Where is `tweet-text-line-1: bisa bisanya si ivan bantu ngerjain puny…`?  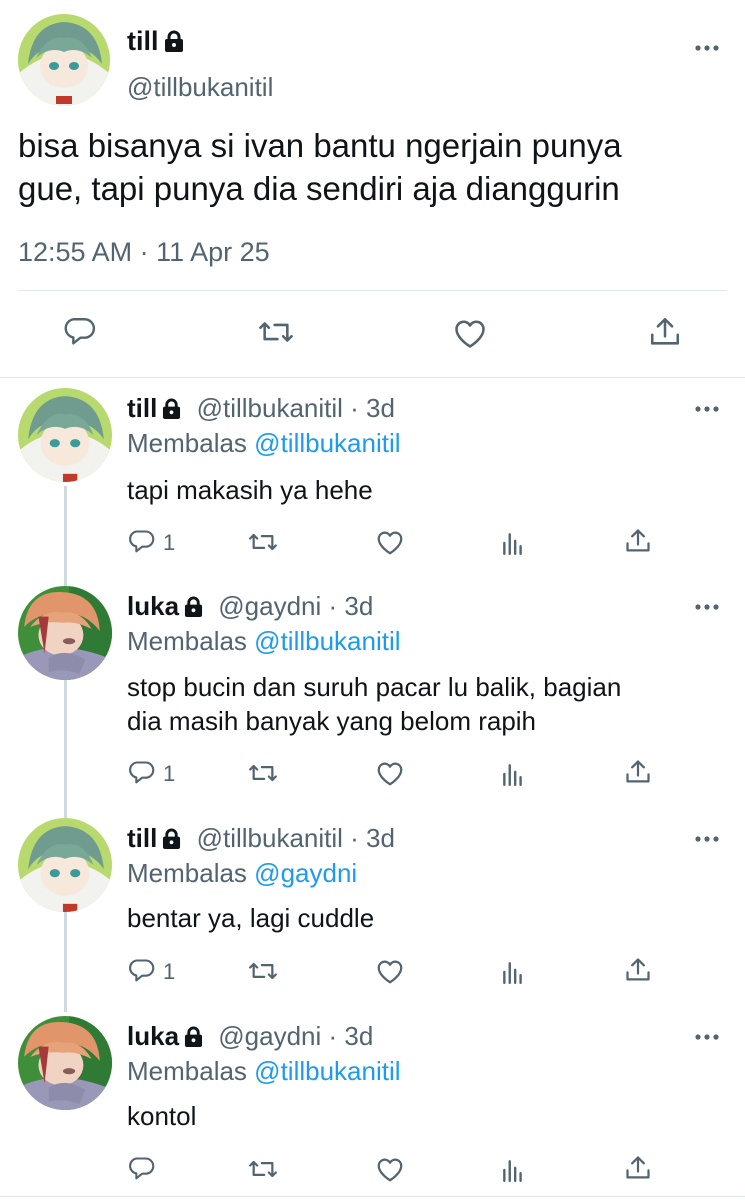 tweet-text-line-1: bisa bisanya si ivan bantu ngerjain puny… is located at coordinates (320, 145).